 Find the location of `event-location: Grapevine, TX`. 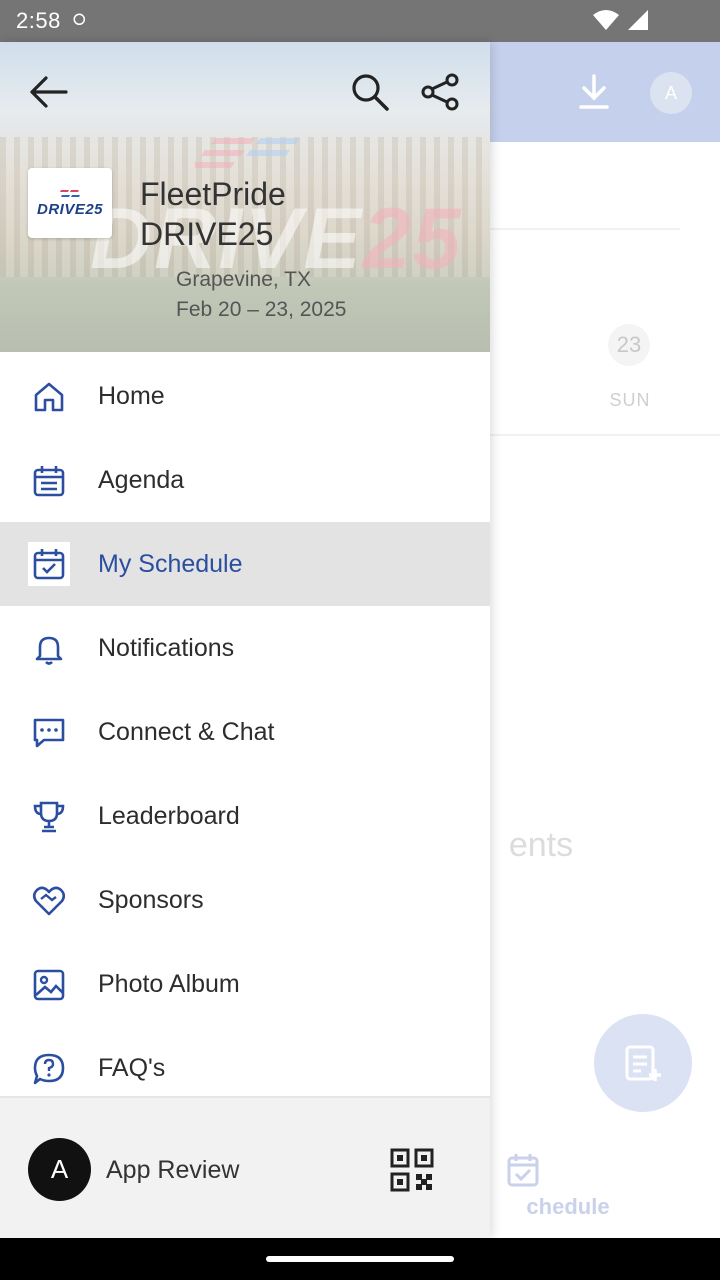

event-location: Grapevine, TX is located at coordinates (244, 279).